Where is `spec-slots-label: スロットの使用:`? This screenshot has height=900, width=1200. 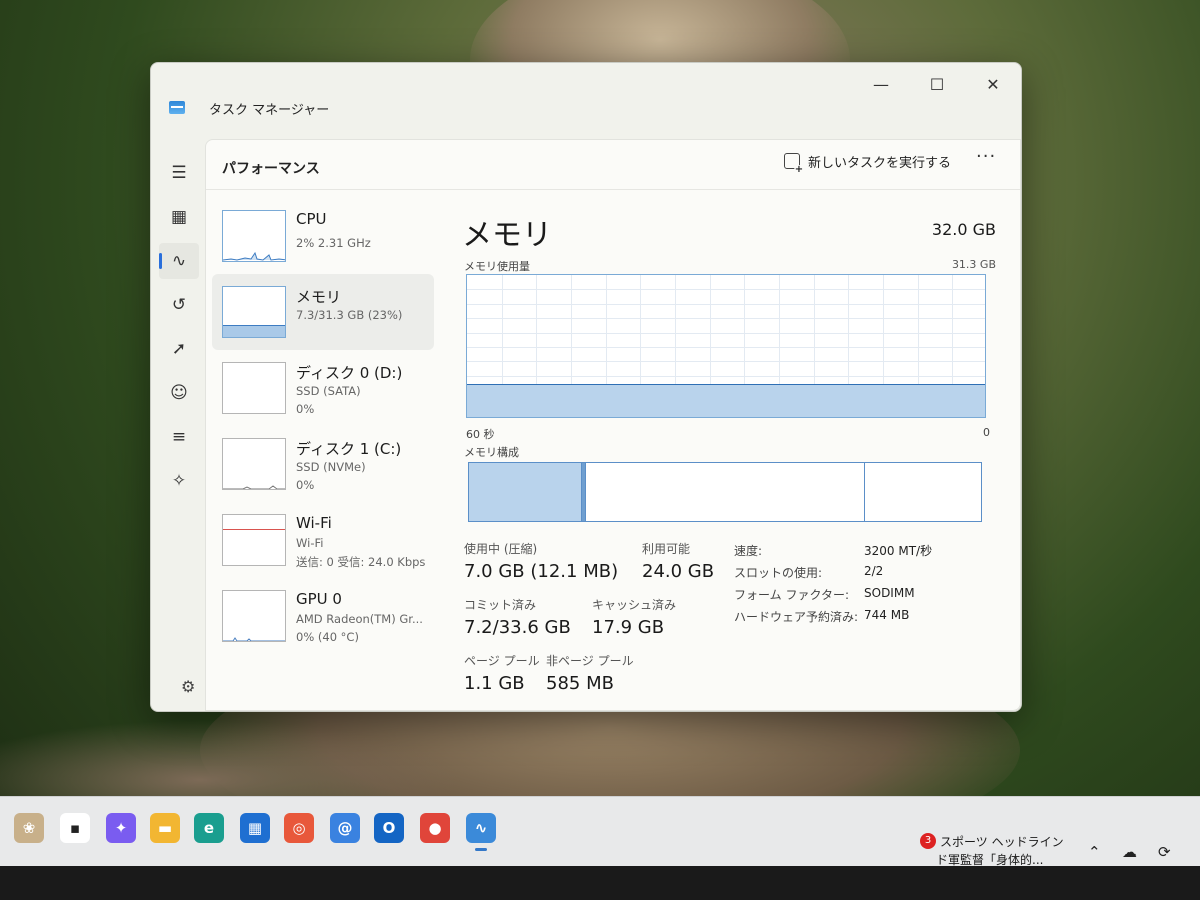
spec-slots-label: スロットの使用: is located at coordinates (778, 573).